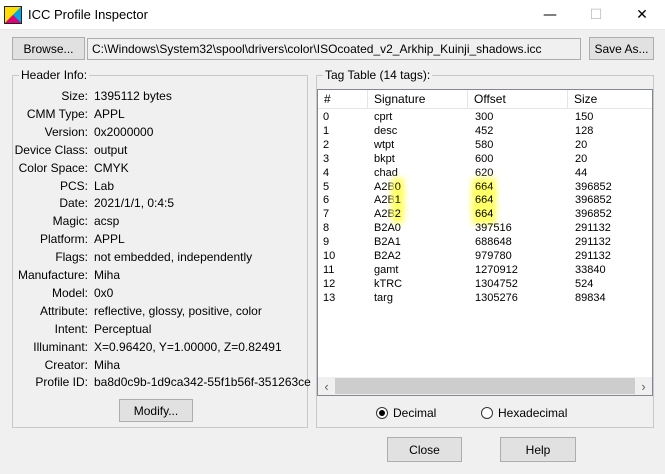 The height and width of the screenshot is (474, 665). What do you see at coordinates (155, 168) in the screenshot?
I see `header-field-row: Color Space: CMYK` at bounding box center [155, 168].